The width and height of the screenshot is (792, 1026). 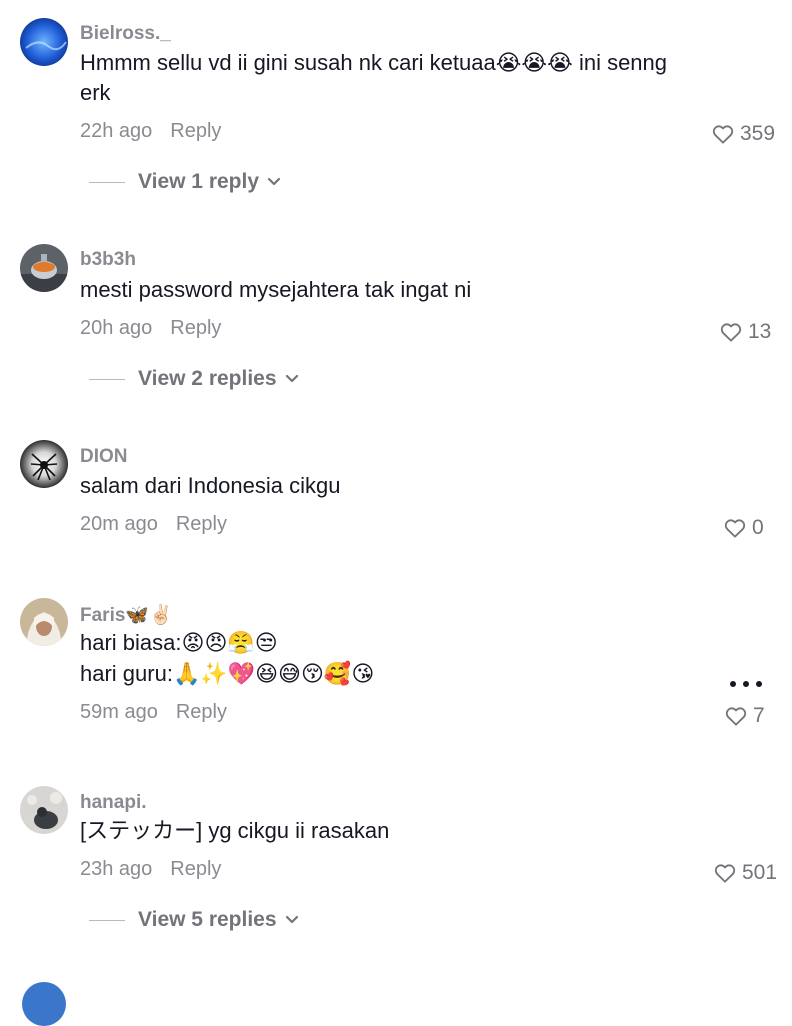 I want to click on view-replies-label: View 2 replies, so click(x=207, y=378).